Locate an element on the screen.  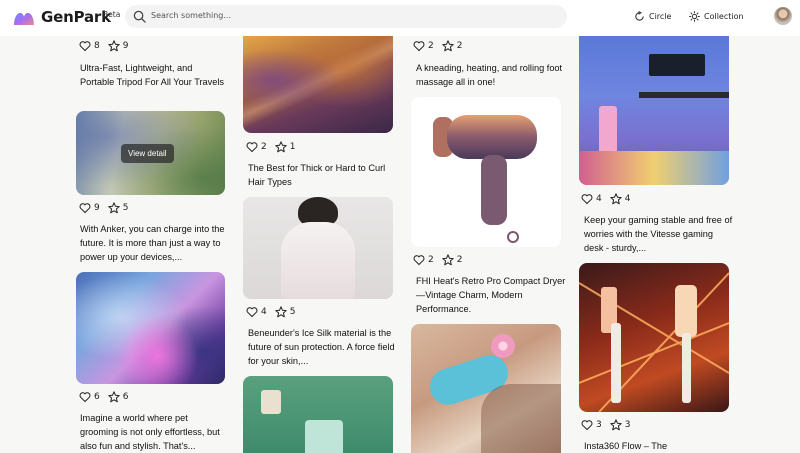
card-image: View detail is located at coordinates (150, 153).